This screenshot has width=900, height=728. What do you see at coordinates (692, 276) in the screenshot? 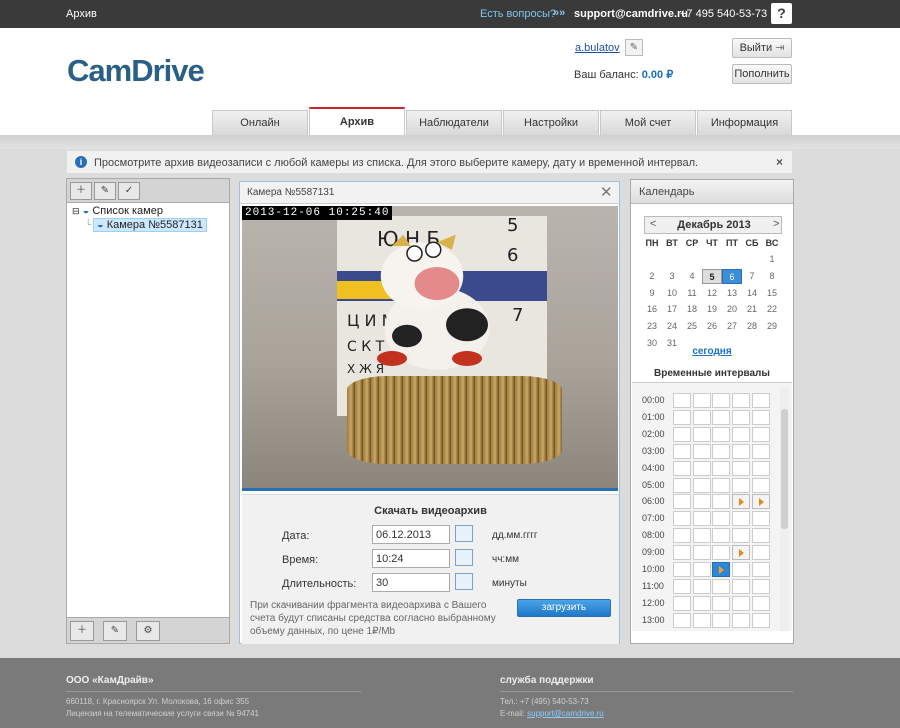
I see `calendar-day: 4` at bounding box center [692, 276].